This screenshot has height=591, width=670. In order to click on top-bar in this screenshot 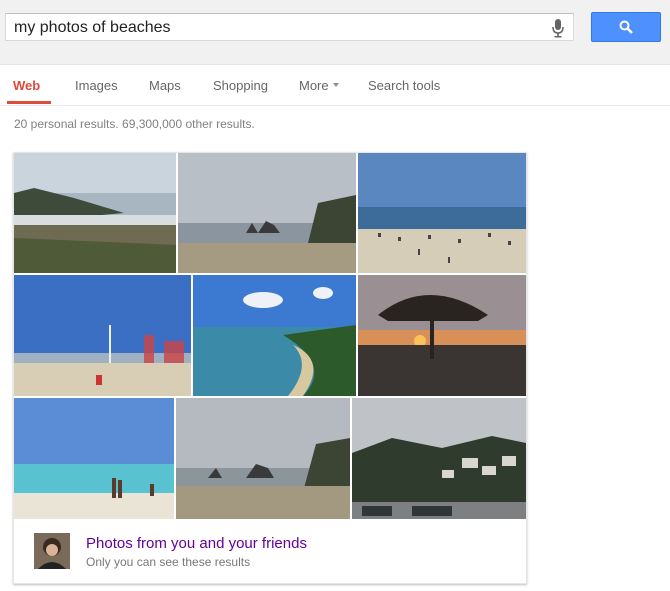, I will do `click(335, 32)`.